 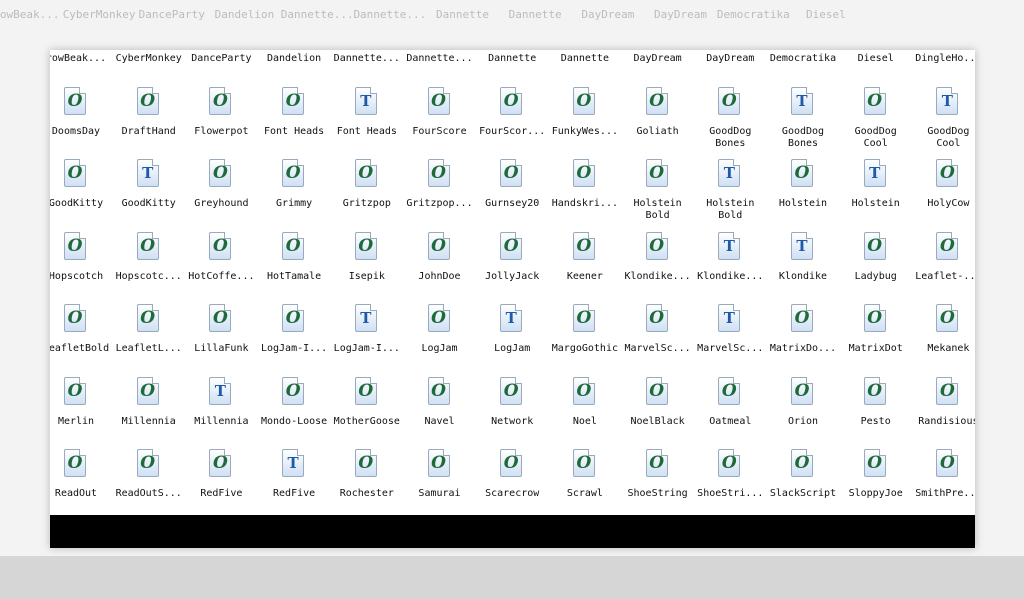 What do you see at coordinates (875, 58) in the screenshot?
I see `font-file-label: Diesel` at bounding box center [875, 58].